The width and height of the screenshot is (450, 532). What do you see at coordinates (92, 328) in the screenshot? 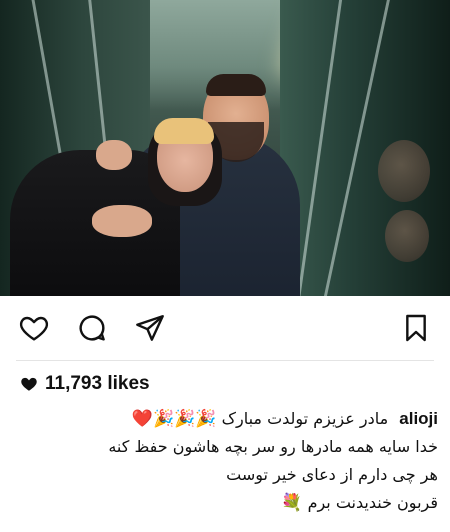
I see `comment-icon` at bounding box center [92, 328].